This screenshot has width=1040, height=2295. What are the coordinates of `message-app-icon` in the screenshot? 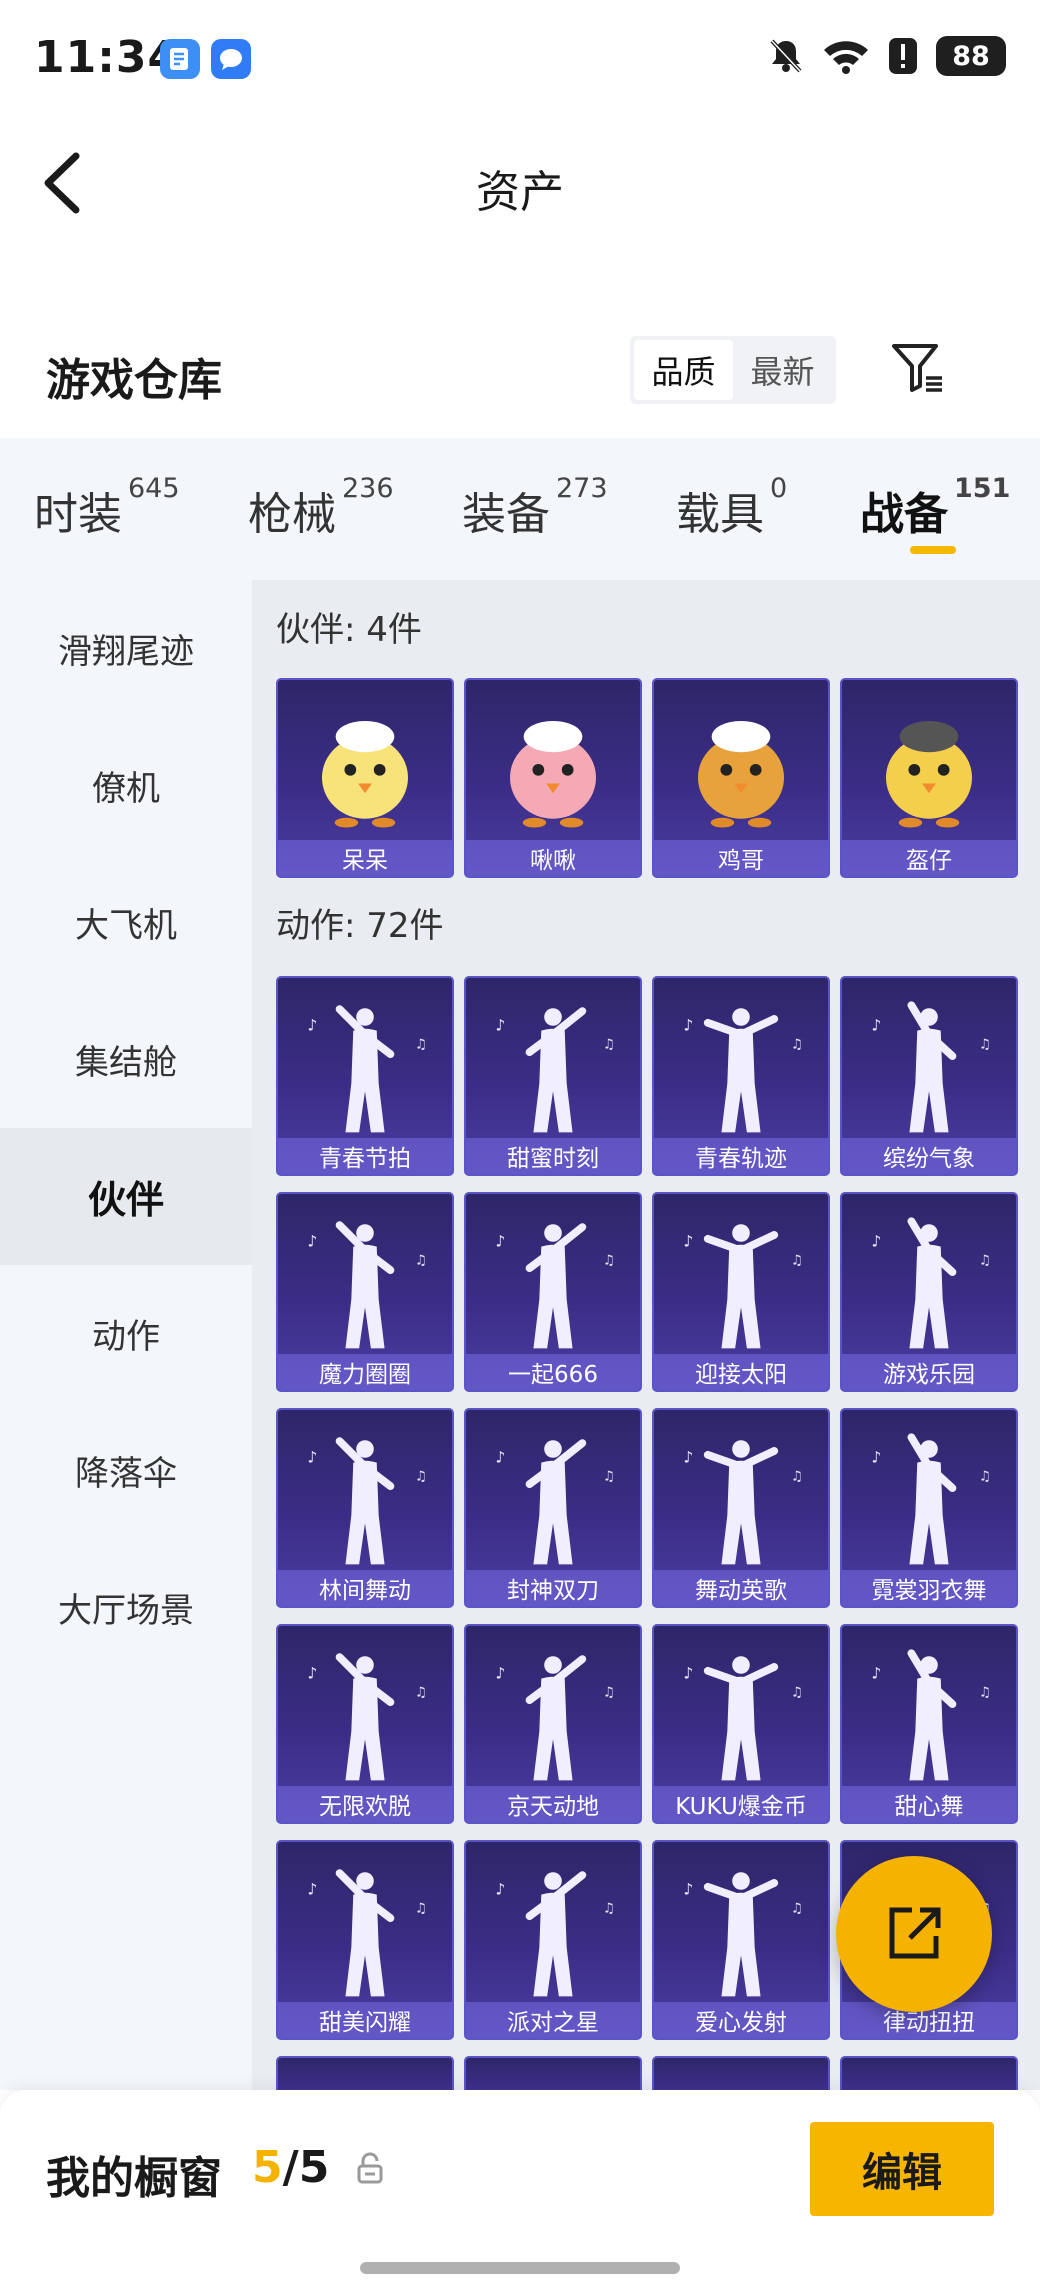 It's located at (231, 59).